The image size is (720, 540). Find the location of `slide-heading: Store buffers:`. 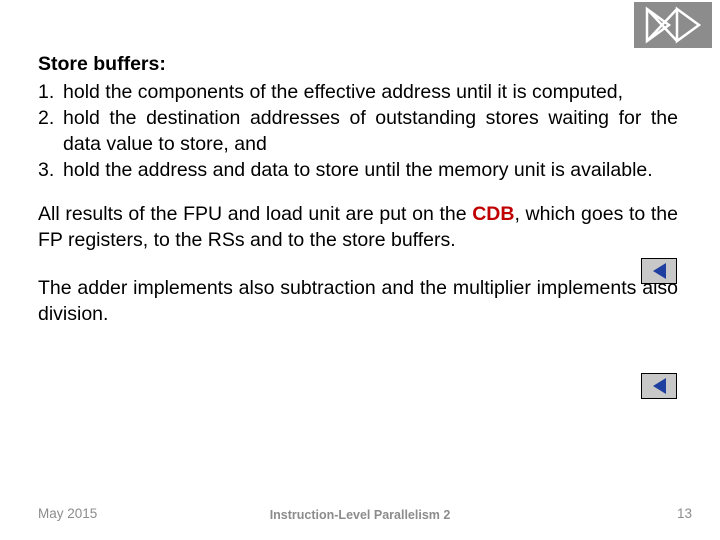

slide-heading: Store buffers: is located at coordinates (102, 64).